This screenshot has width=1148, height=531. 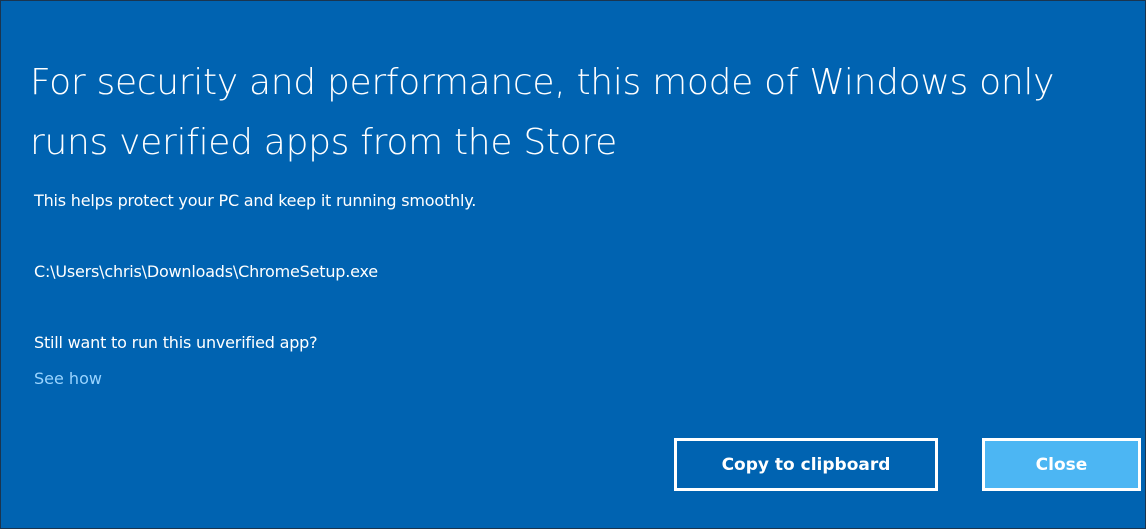 I want to click on file-path: C:\Users\chris\Downloads\ChromeSetup.exe, so click(x=206, y=271).